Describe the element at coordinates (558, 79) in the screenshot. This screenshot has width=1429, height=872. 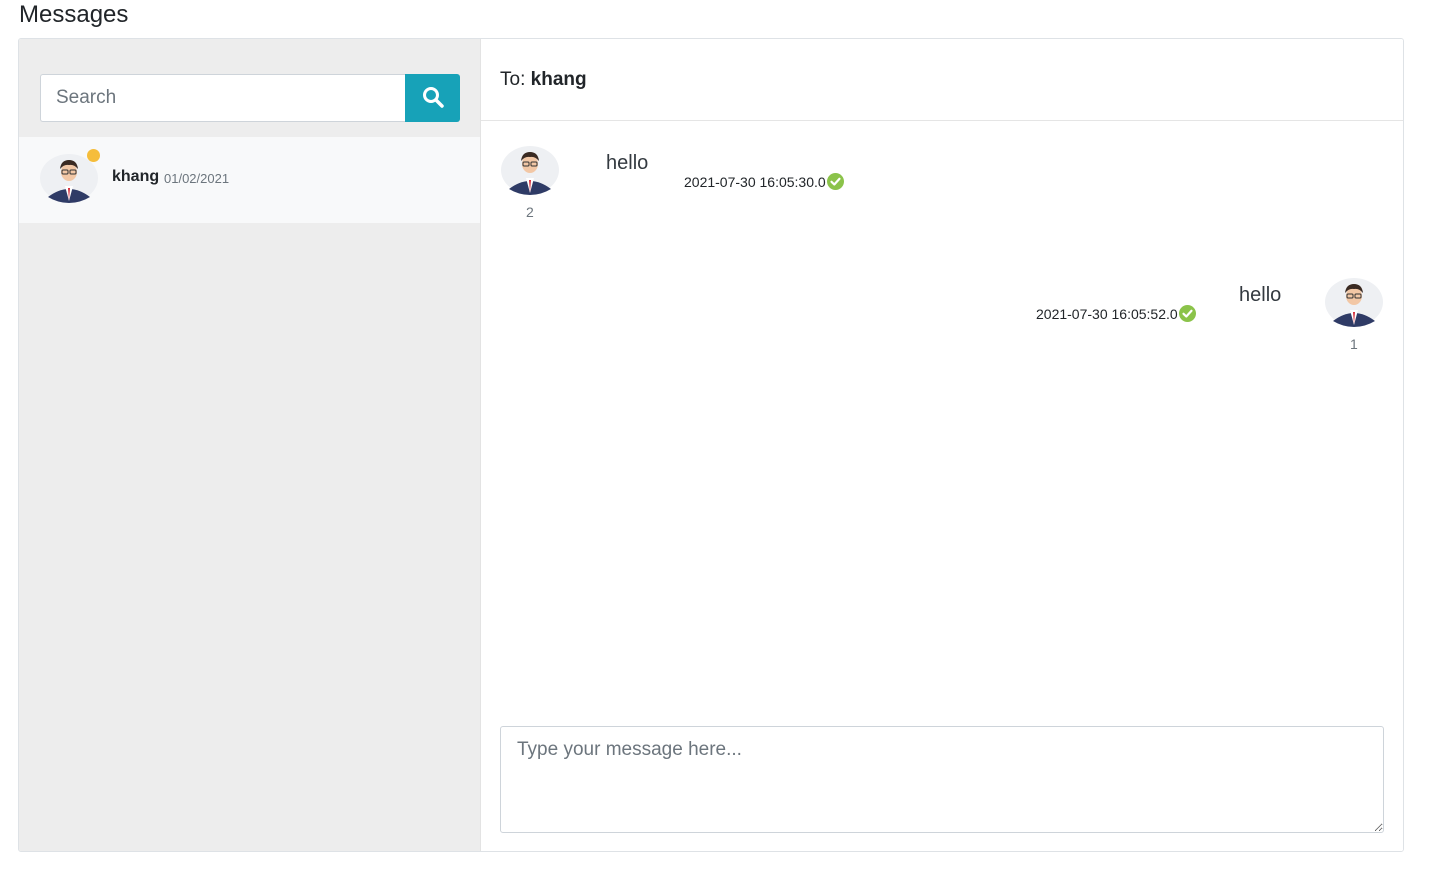
I see `recipient-name: khang` at that location.